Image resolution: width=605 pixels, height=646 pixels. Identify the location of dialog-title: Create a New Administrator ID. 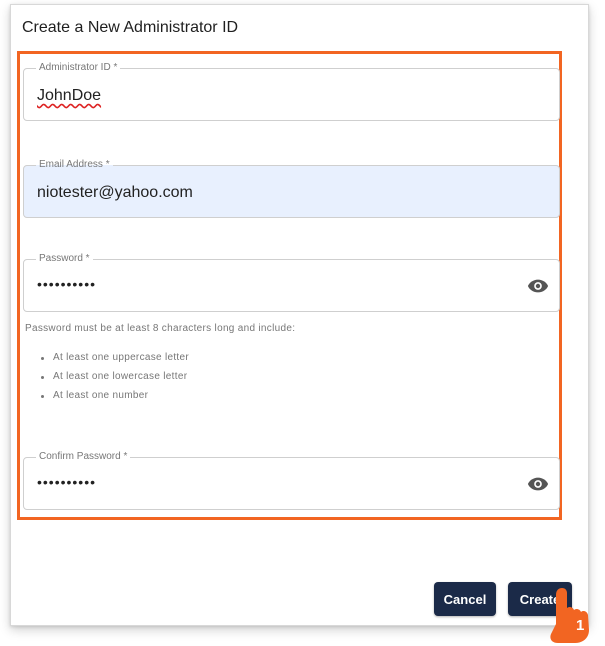
(130, 27).